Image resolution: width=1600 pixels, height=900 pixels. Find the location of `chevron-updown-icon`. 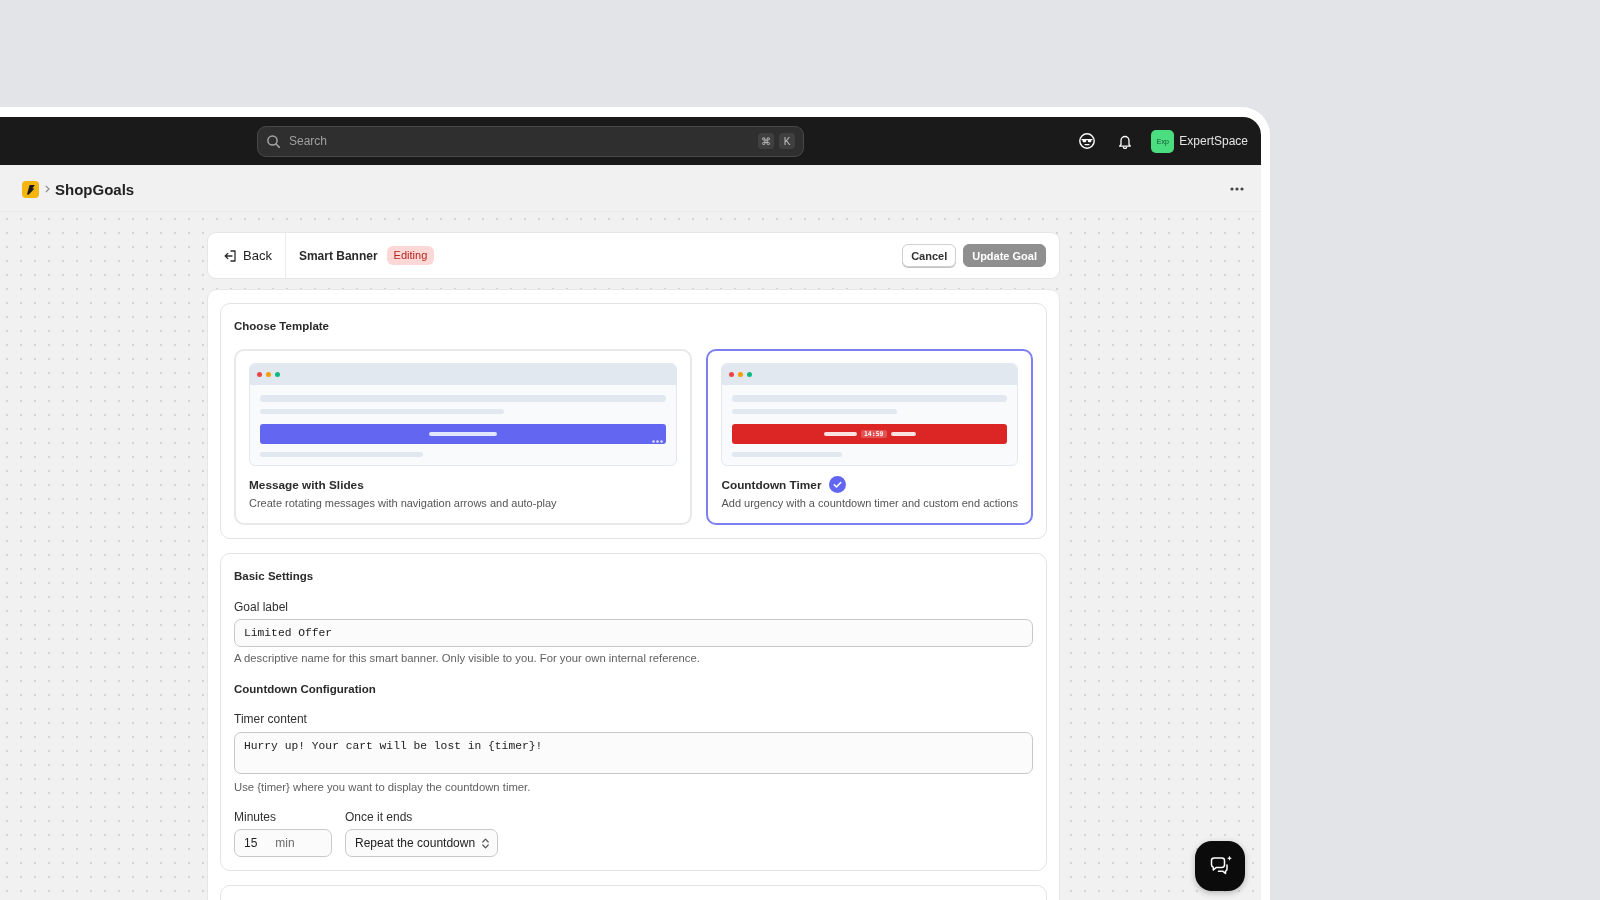

chevron-updown-icon is located at coordinates (485, 843).